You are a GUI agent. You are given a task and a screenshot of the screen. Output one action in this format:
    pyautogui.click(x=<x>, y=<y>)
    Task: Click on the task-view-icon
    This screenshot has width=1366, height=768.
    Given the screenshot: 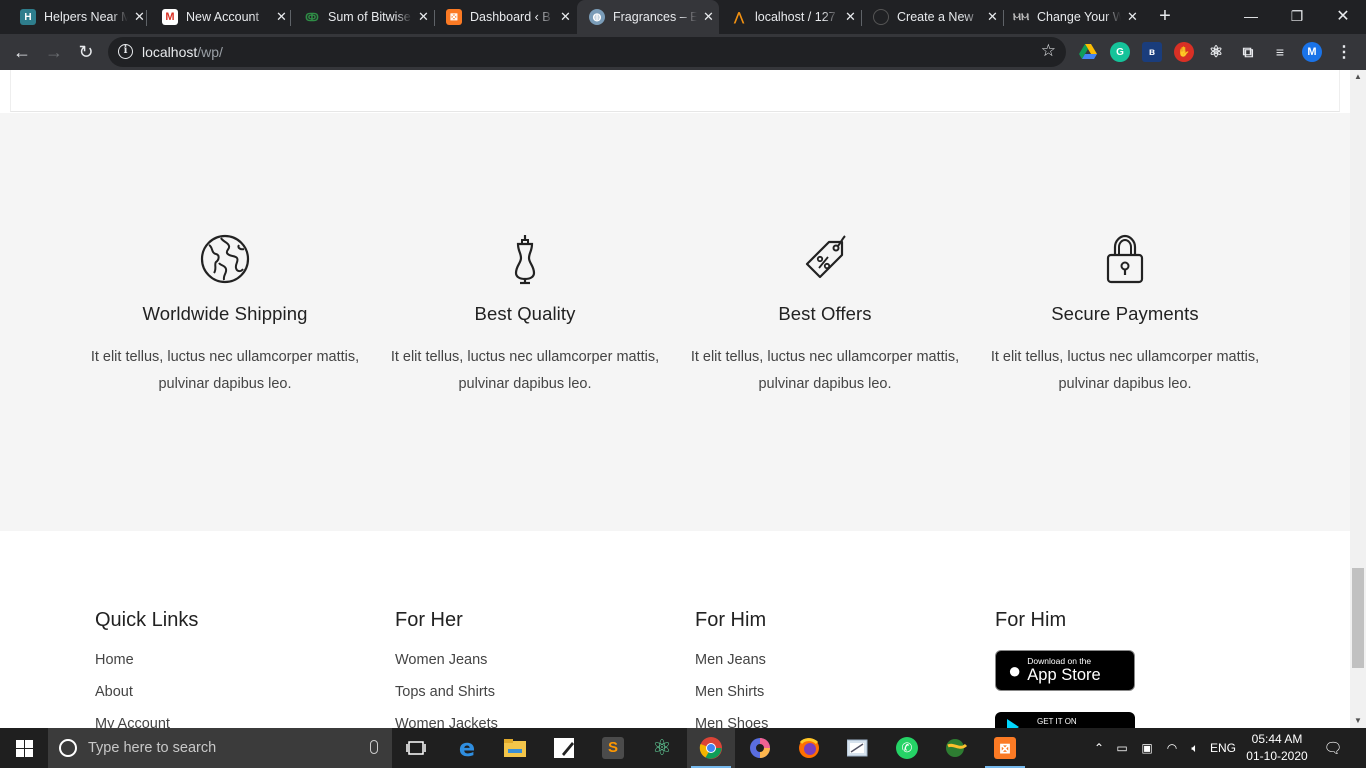 What is the action you would take?
    pyautogui.click(x=416, y=748)
    